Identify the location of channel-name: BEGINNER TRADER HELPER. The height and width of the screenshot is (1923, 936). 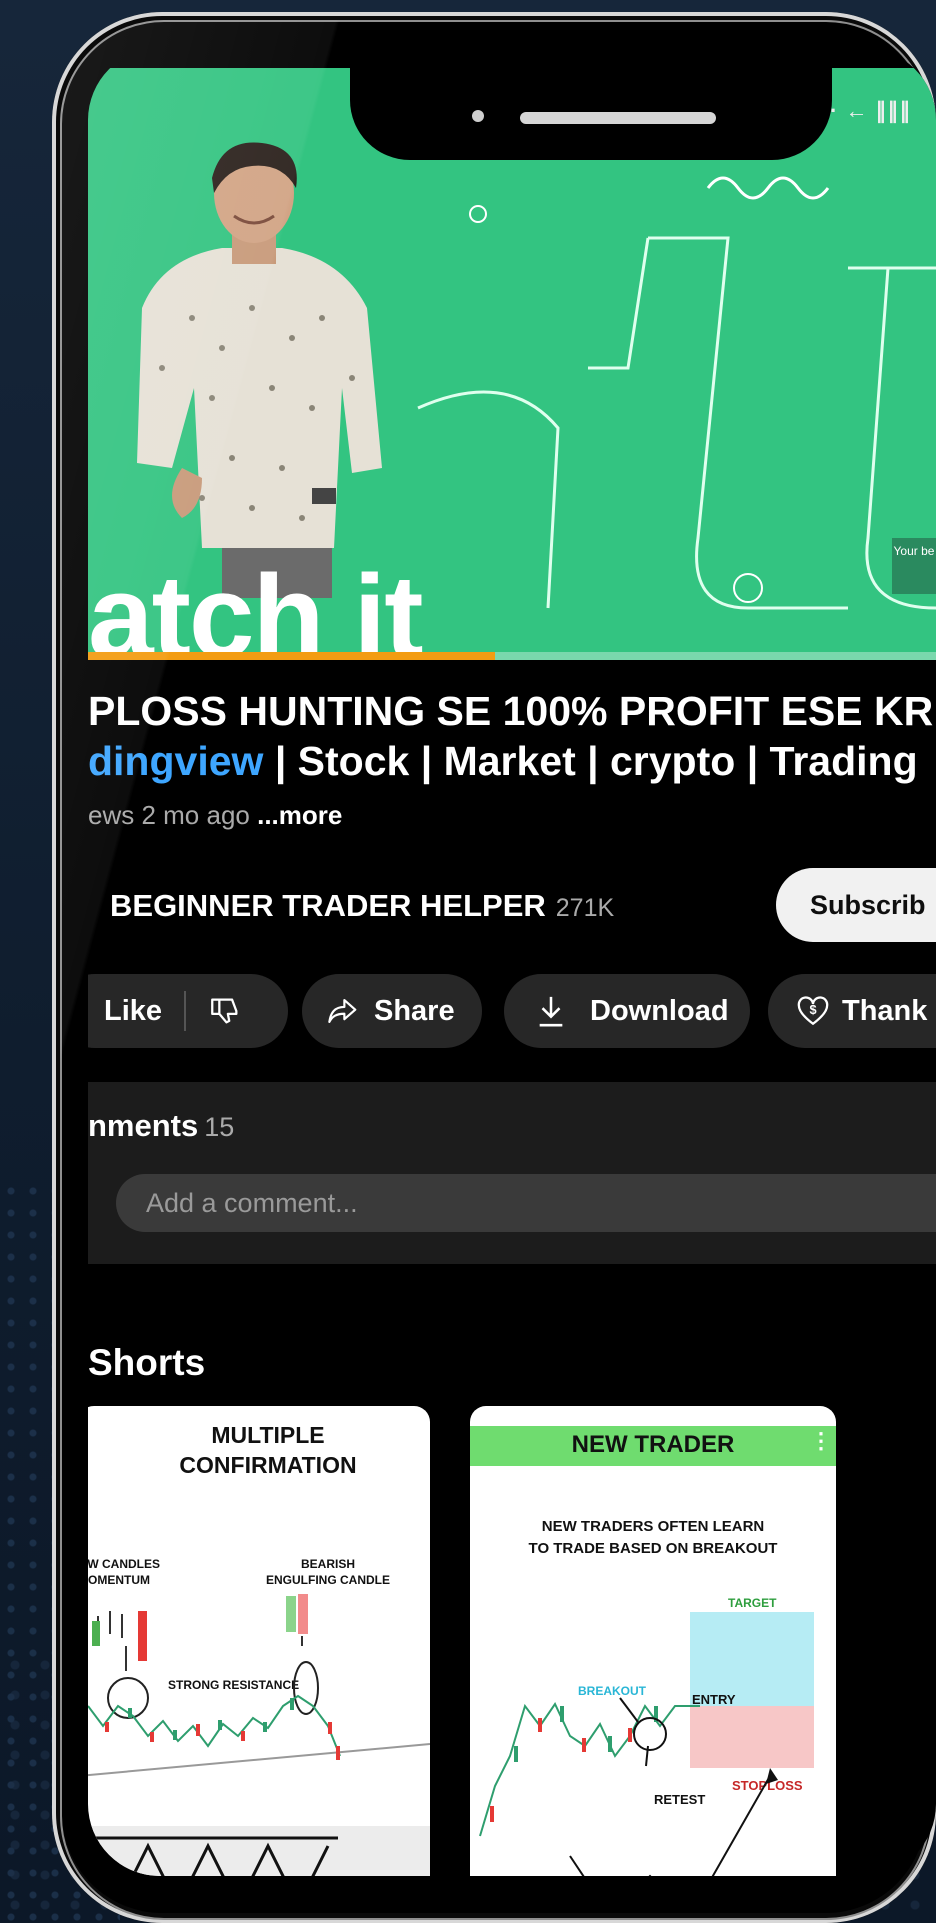
(328, 905).